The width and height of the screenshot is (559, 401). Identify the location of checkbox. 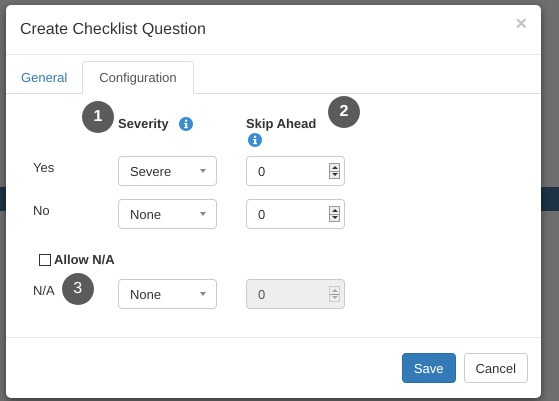
(45, 260).